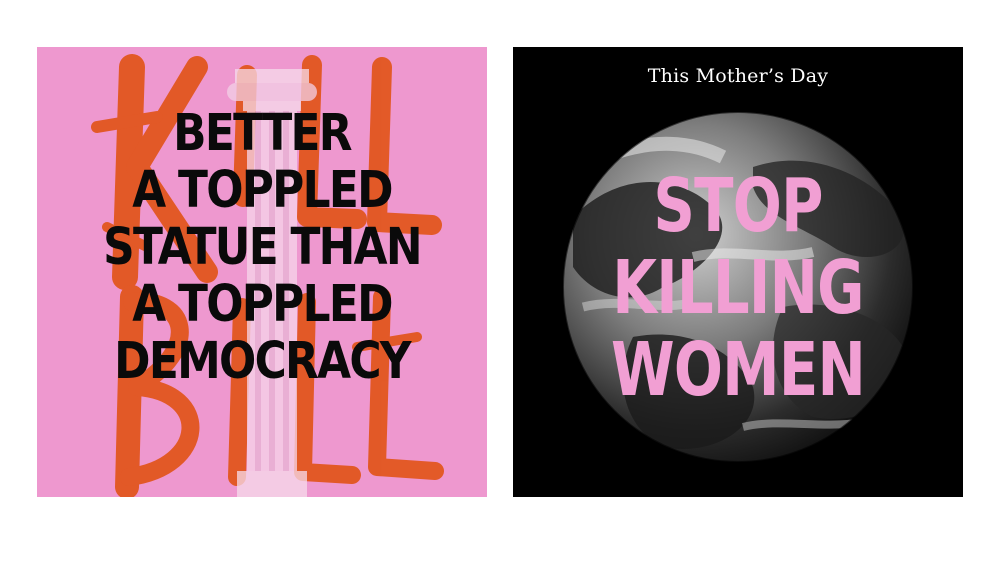  Describe the element at coordinates (738, 76) in the screenshot. I see `poster-tagline: This Mother’s Day` at that location.